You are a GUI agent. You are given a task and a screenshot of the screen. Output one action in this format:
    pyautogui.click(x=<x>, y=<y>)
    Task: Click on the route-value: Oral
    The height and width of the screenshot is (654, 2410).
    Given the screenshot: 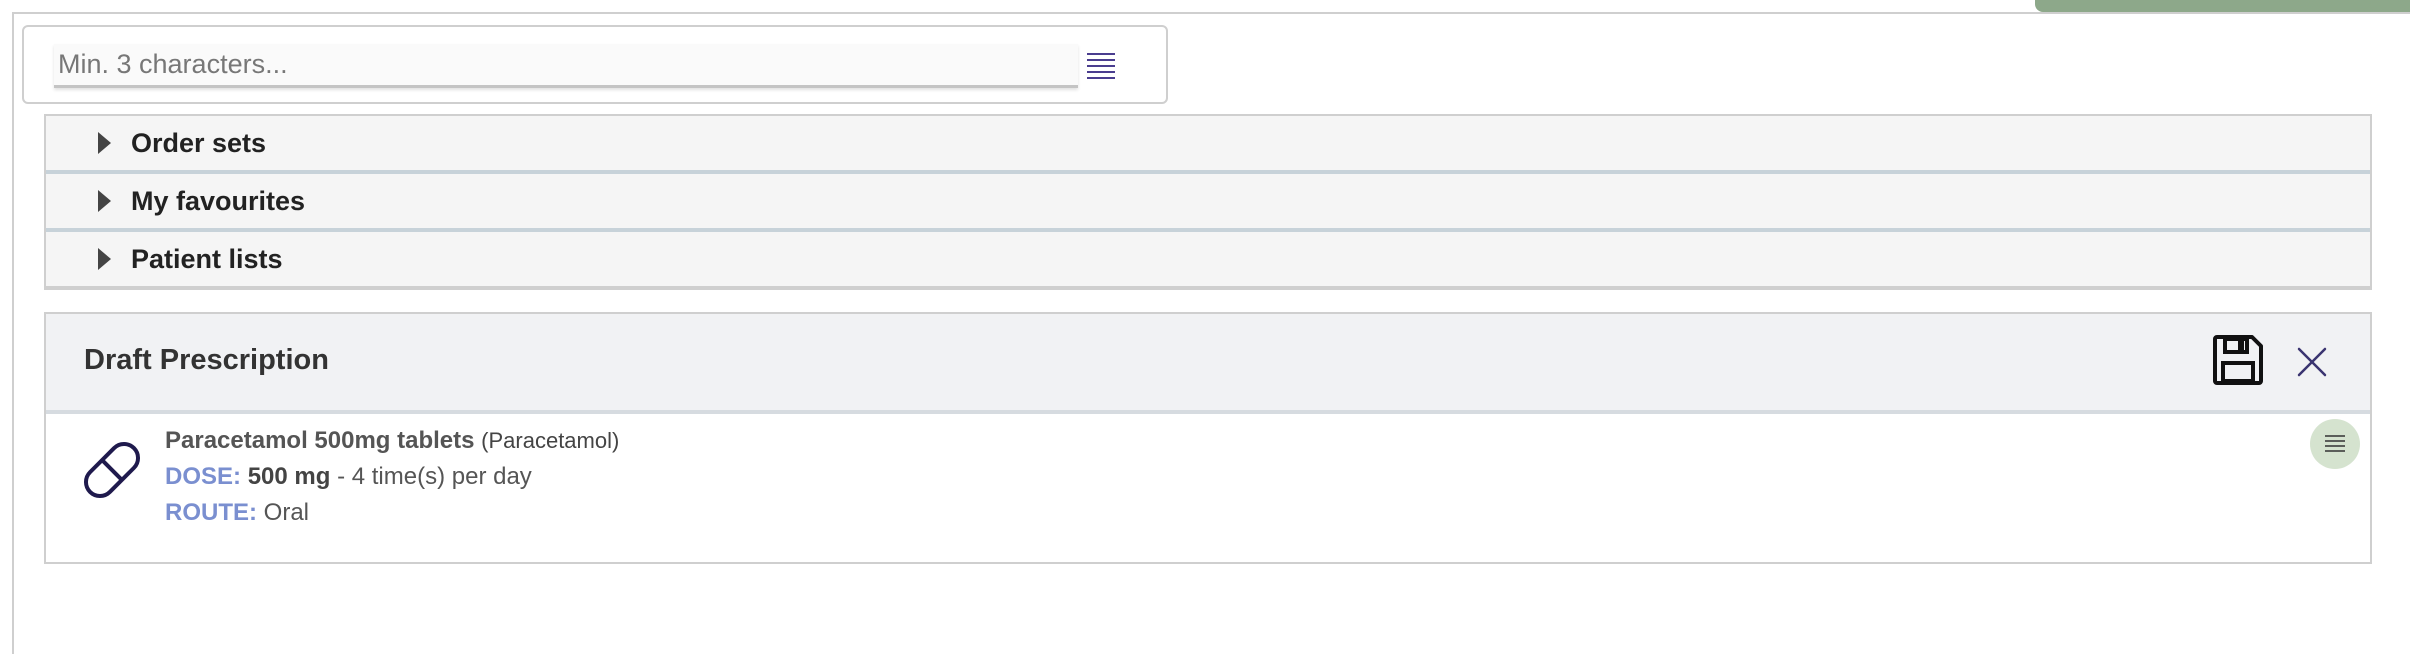 What is the action you would take?
    pyautogui.click(x=286, y=512)
    